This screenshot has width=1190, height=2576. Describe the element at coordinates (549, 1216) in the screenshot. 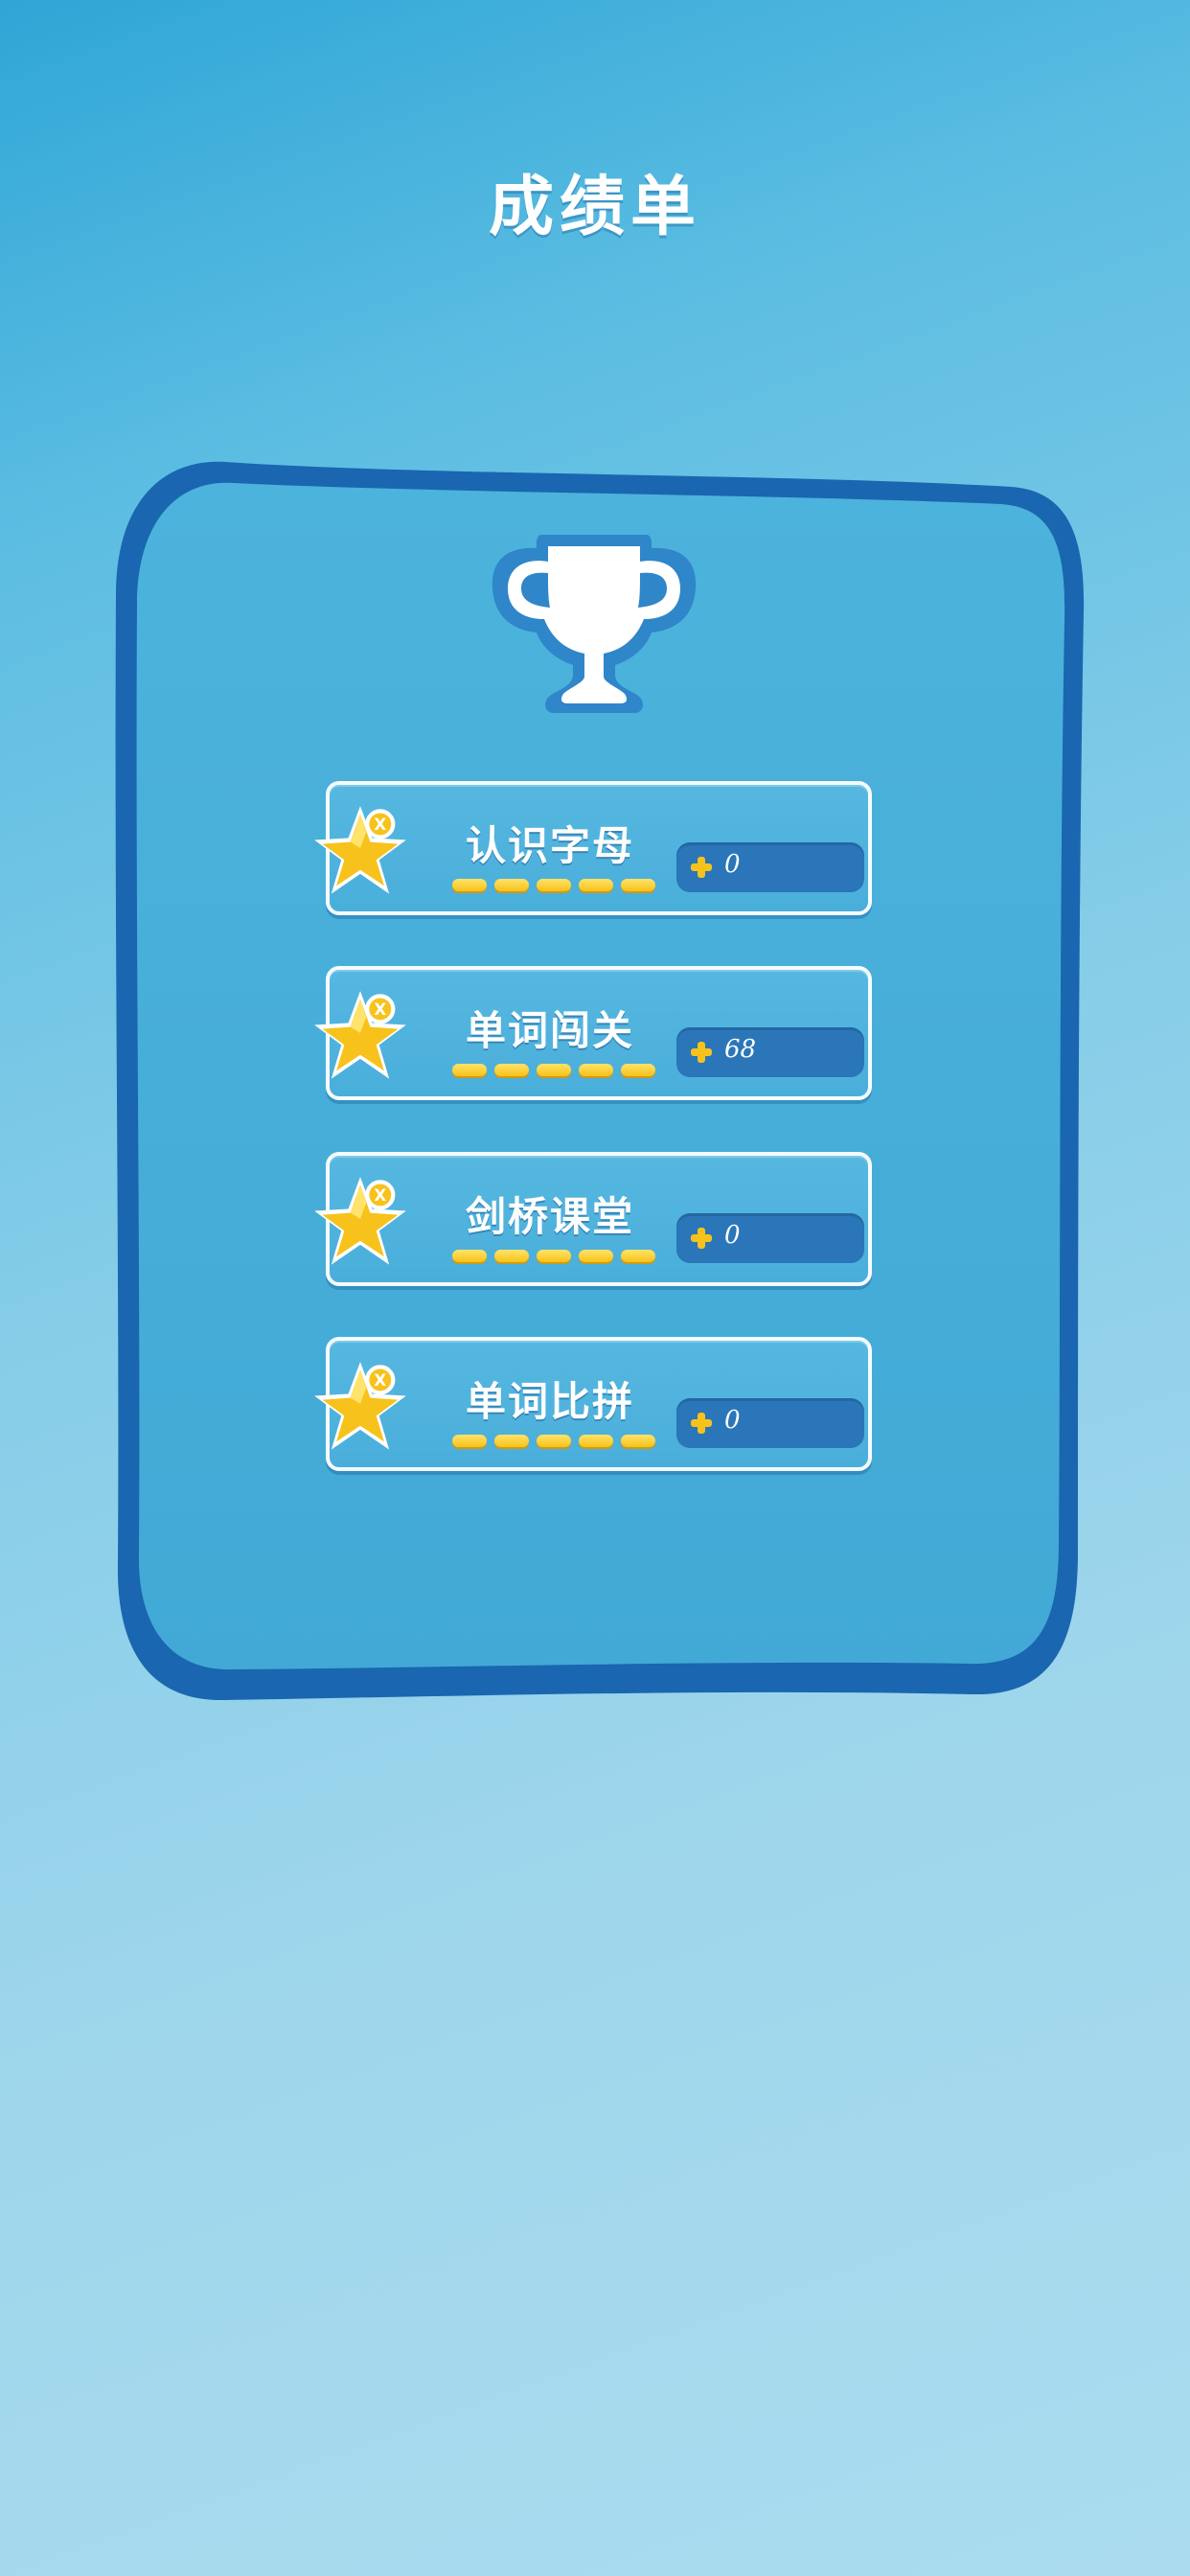

I see `card-label: 剑桥课堂` at that location.